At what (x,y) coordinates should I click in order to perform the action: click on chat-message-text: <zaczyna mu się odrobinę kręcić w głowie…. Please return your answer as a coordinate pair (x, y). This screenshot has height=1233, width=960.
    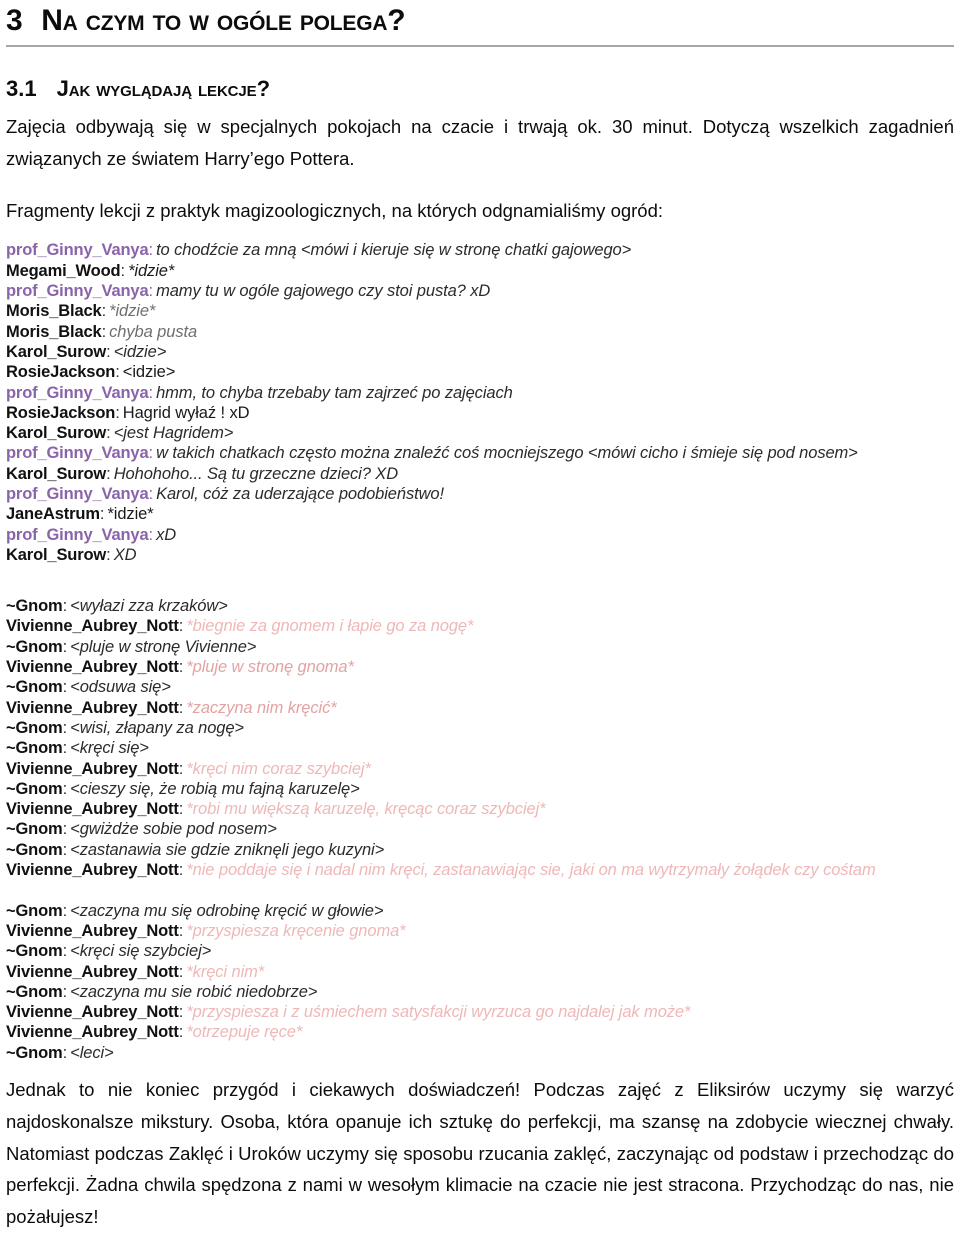
    Looking at the image, I should click on (227, 910).